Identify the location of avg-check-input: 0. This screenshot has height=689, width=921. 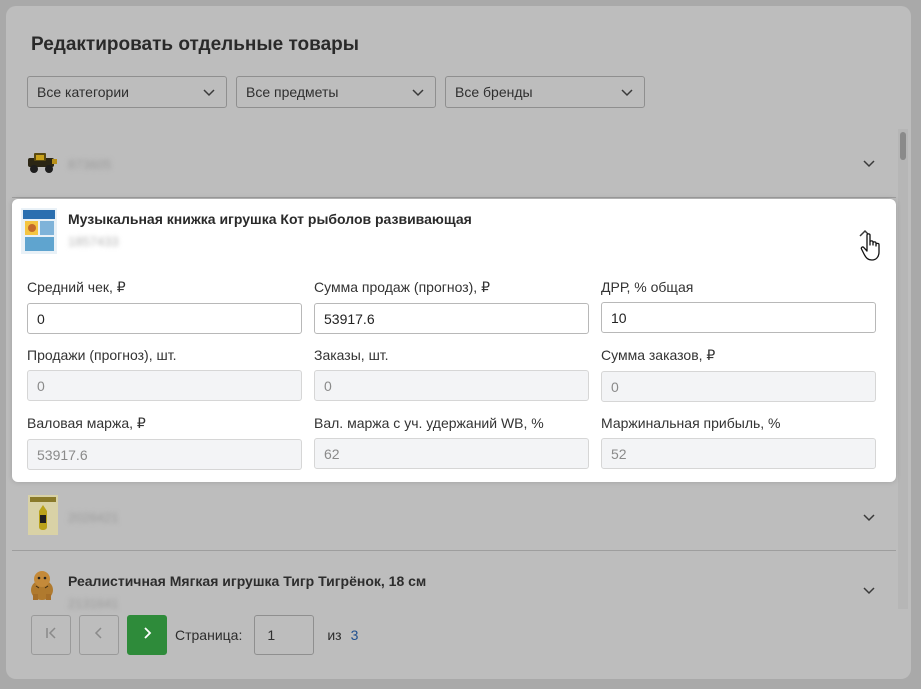
(164, 318).